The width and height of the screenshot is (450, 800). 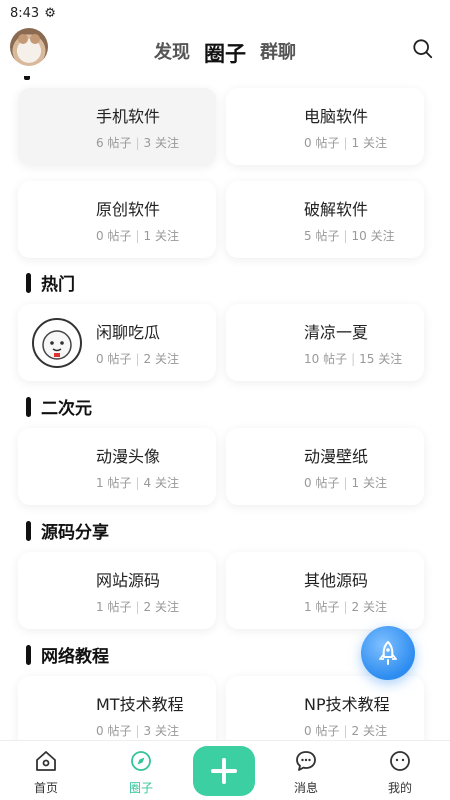 I want to click on nav-label: 圈子, so click(x=140, y=788).